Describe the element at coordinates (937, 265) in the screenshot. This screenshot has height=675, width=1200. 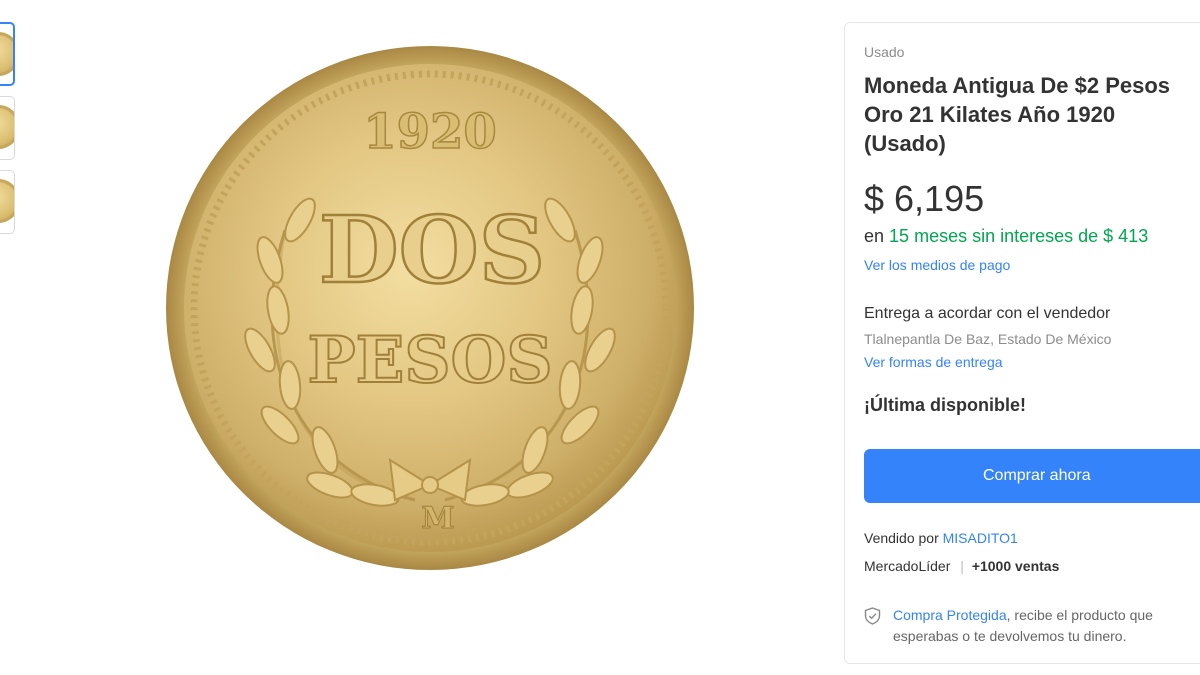
I see `payment-methods-link: Ver los medios de pago` at that location.